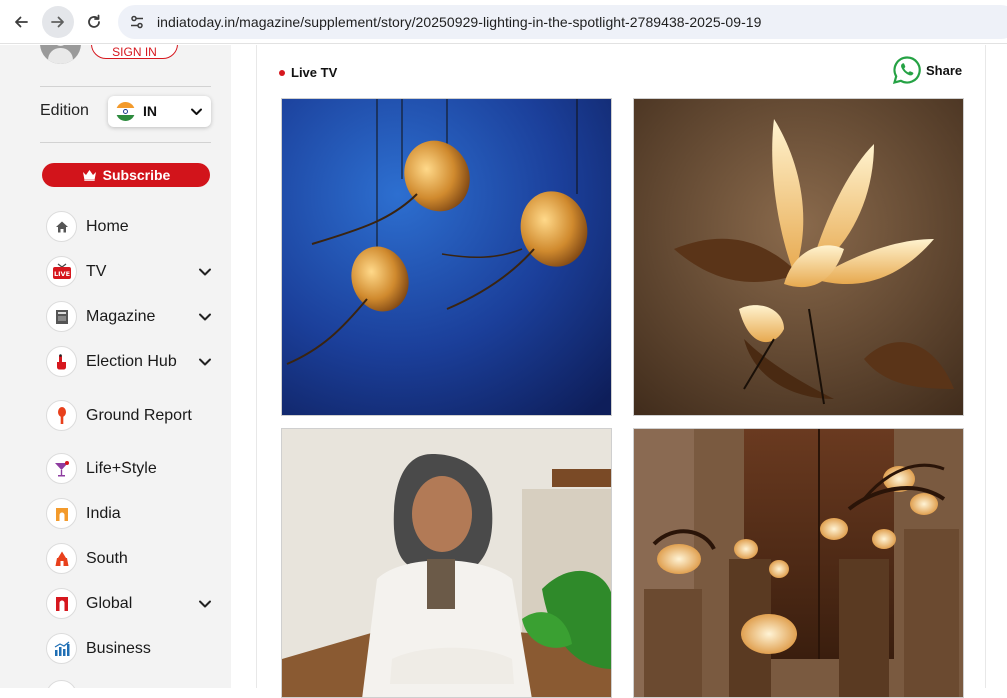  What do you see at coordinates (139, 415) in the screenshot?
I see `sidebar-item-label: Ground Report` at bounding box center [139, 415].